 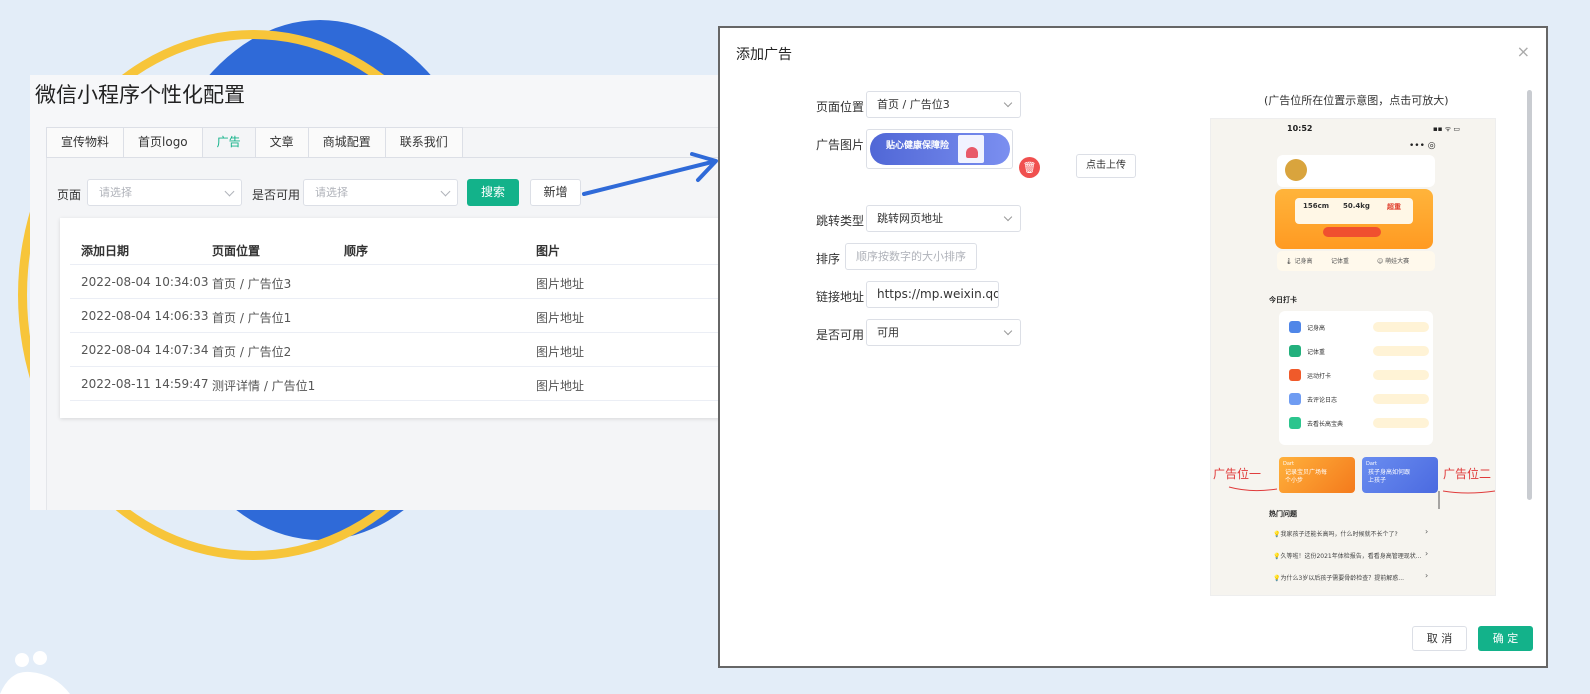 What do you see at coordinates (1393, 261) in the screenshot?
I see `chip-contest: ☺ 萌娃大赛` at bounding box center [1393, 261].